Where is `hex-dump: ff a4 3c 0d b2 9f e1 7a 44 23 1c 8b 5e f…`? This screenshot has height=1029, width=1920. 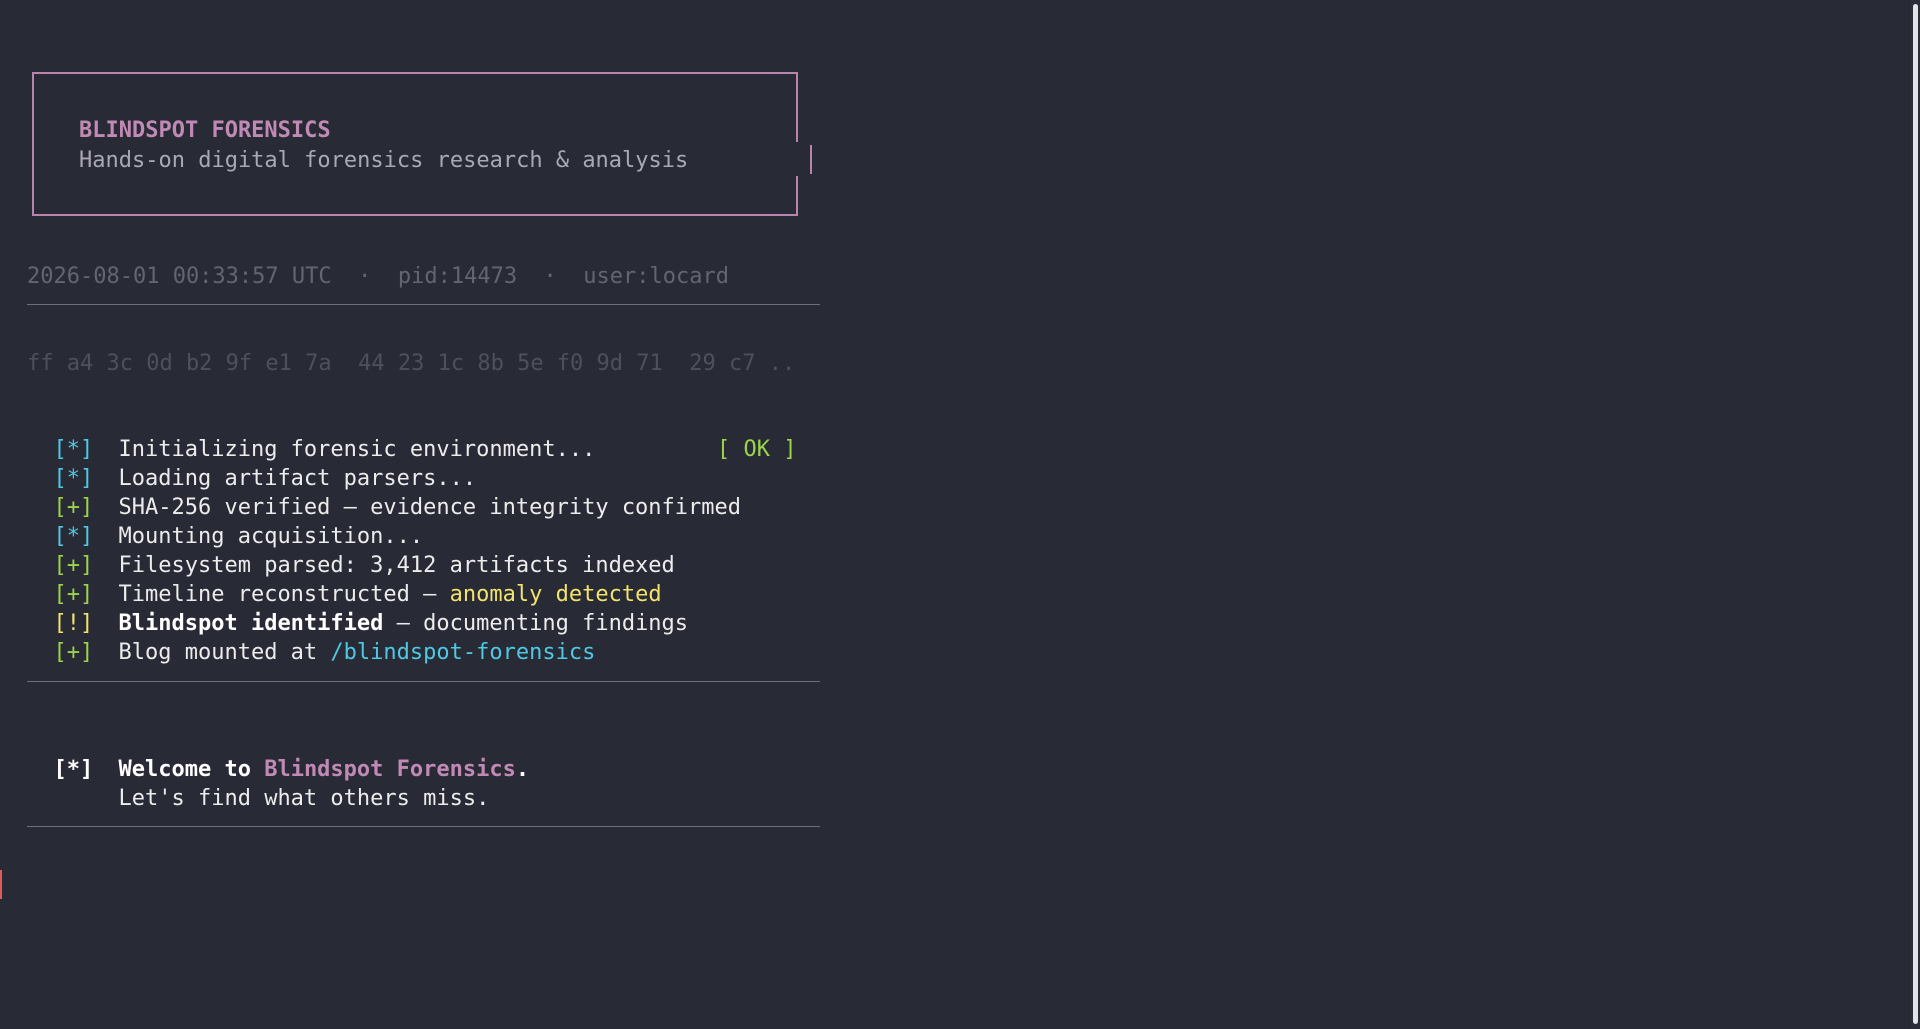 hex-dump: ff a4 3c 0d b2 9f e1 7a 44 23 1c 8b 5e f… is located at coordinates (411, 363).